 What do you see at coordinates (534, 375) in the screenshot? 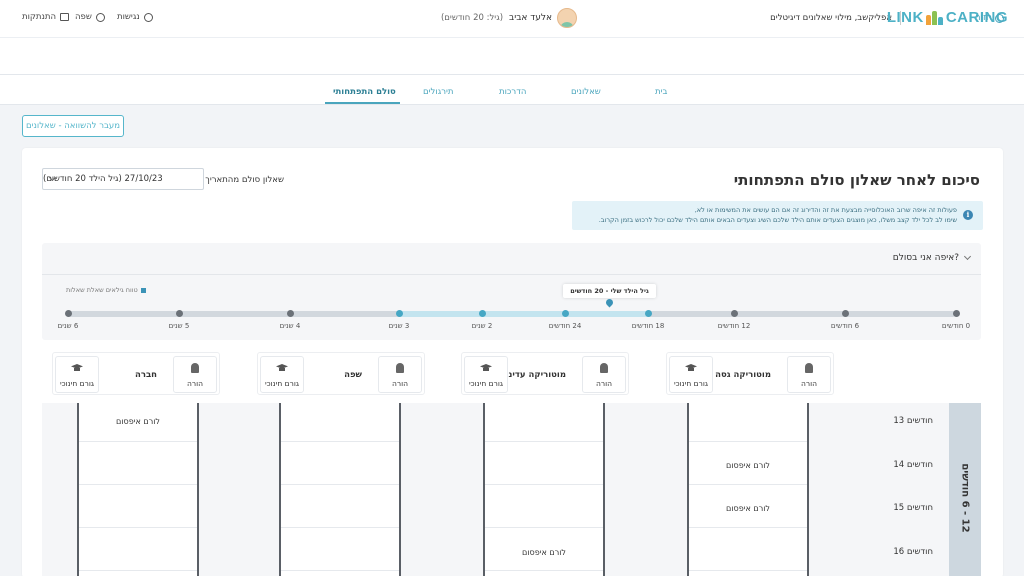
I see `area-name: מוטוריקה עדינה` at bounding box center [534, 375].